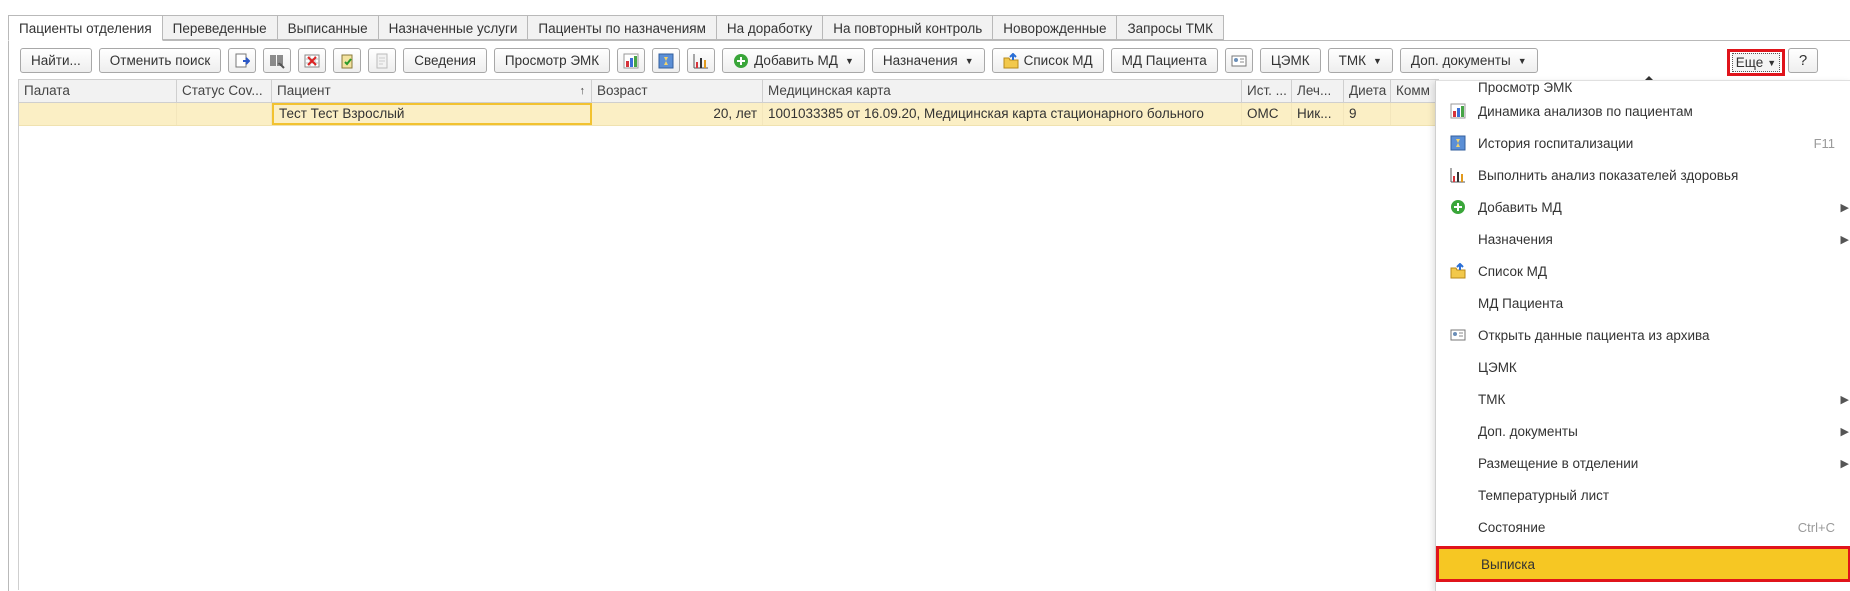  I want to click on tab-tmk-requests: Запросы ТМК, so click(1171, 27).